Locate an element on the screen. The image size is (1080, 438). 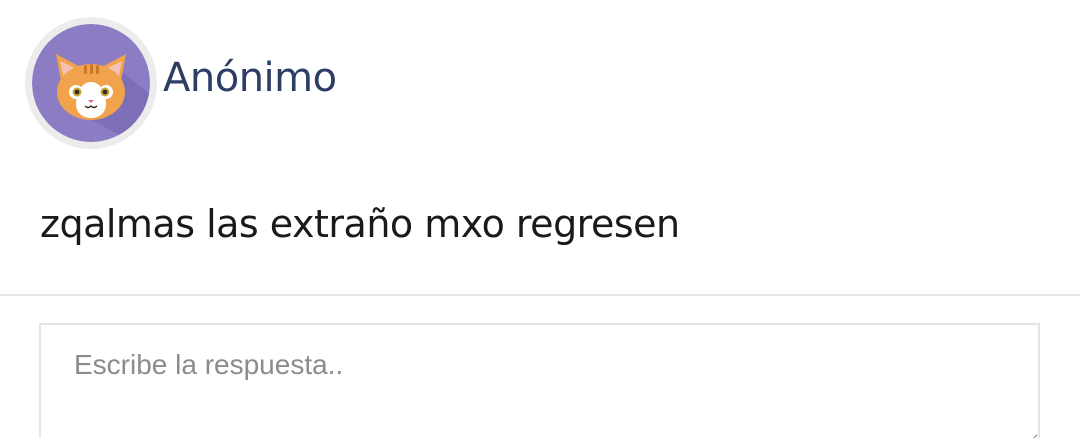
divider is located at coordinates (540, 295).